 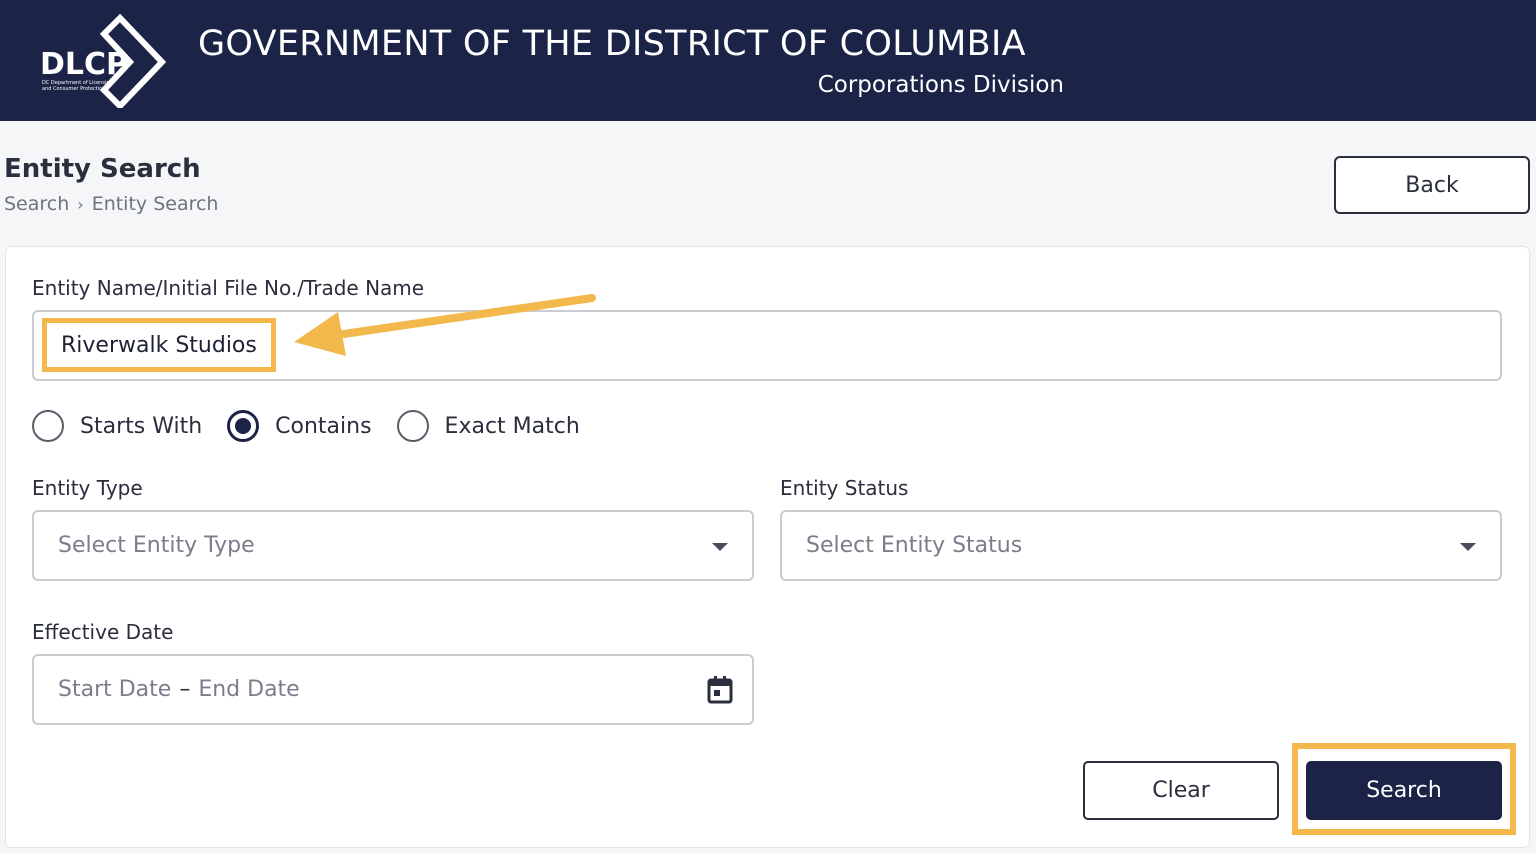 I want to click on entity-type-label: Entity Type, so click(x=87, y=488).